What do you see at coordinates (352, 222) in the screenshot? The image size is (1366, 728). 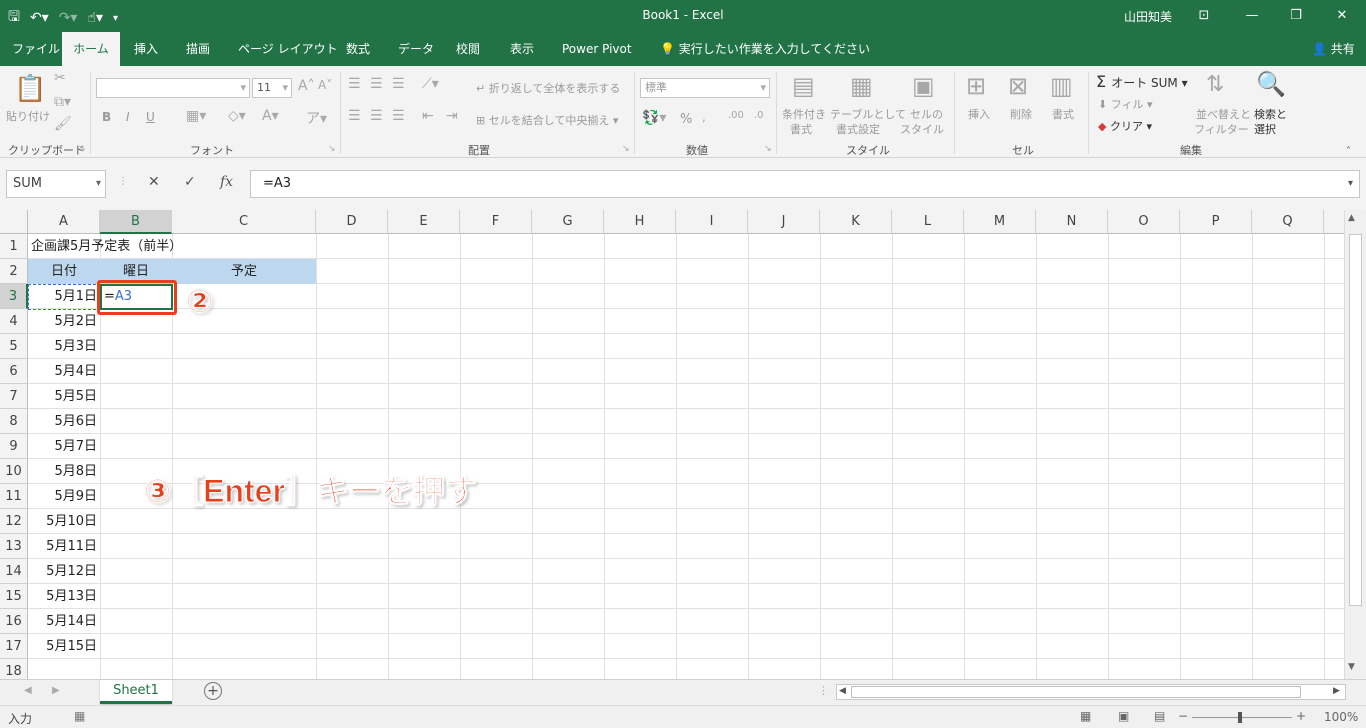 I see `column-header-d: D` at bounding box center [352, 222].